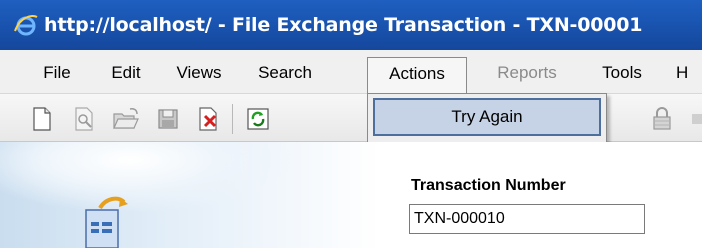  What do you see at coordinates (527, 219) in the screenshot?
I see `transaction-number-field` at bounding box center [527, 219].